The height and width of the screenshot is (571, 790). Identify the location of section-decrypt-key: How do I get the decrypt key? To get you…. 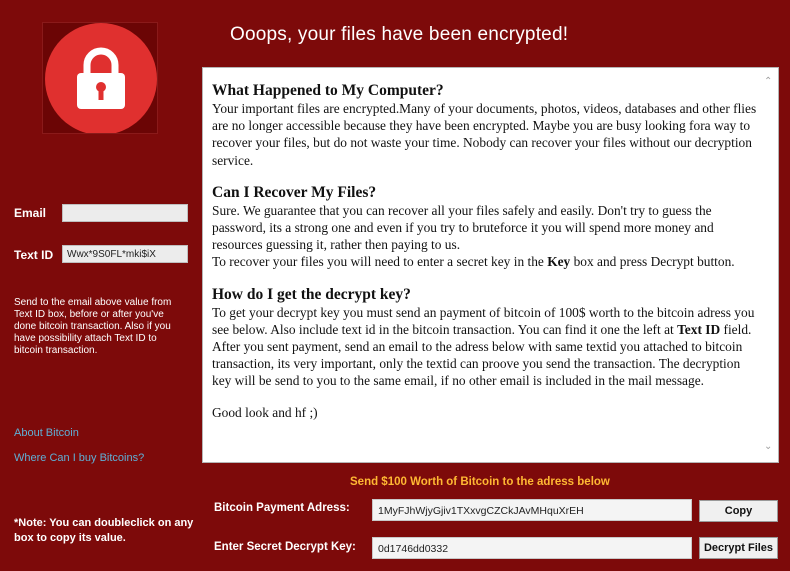
(484, 337).